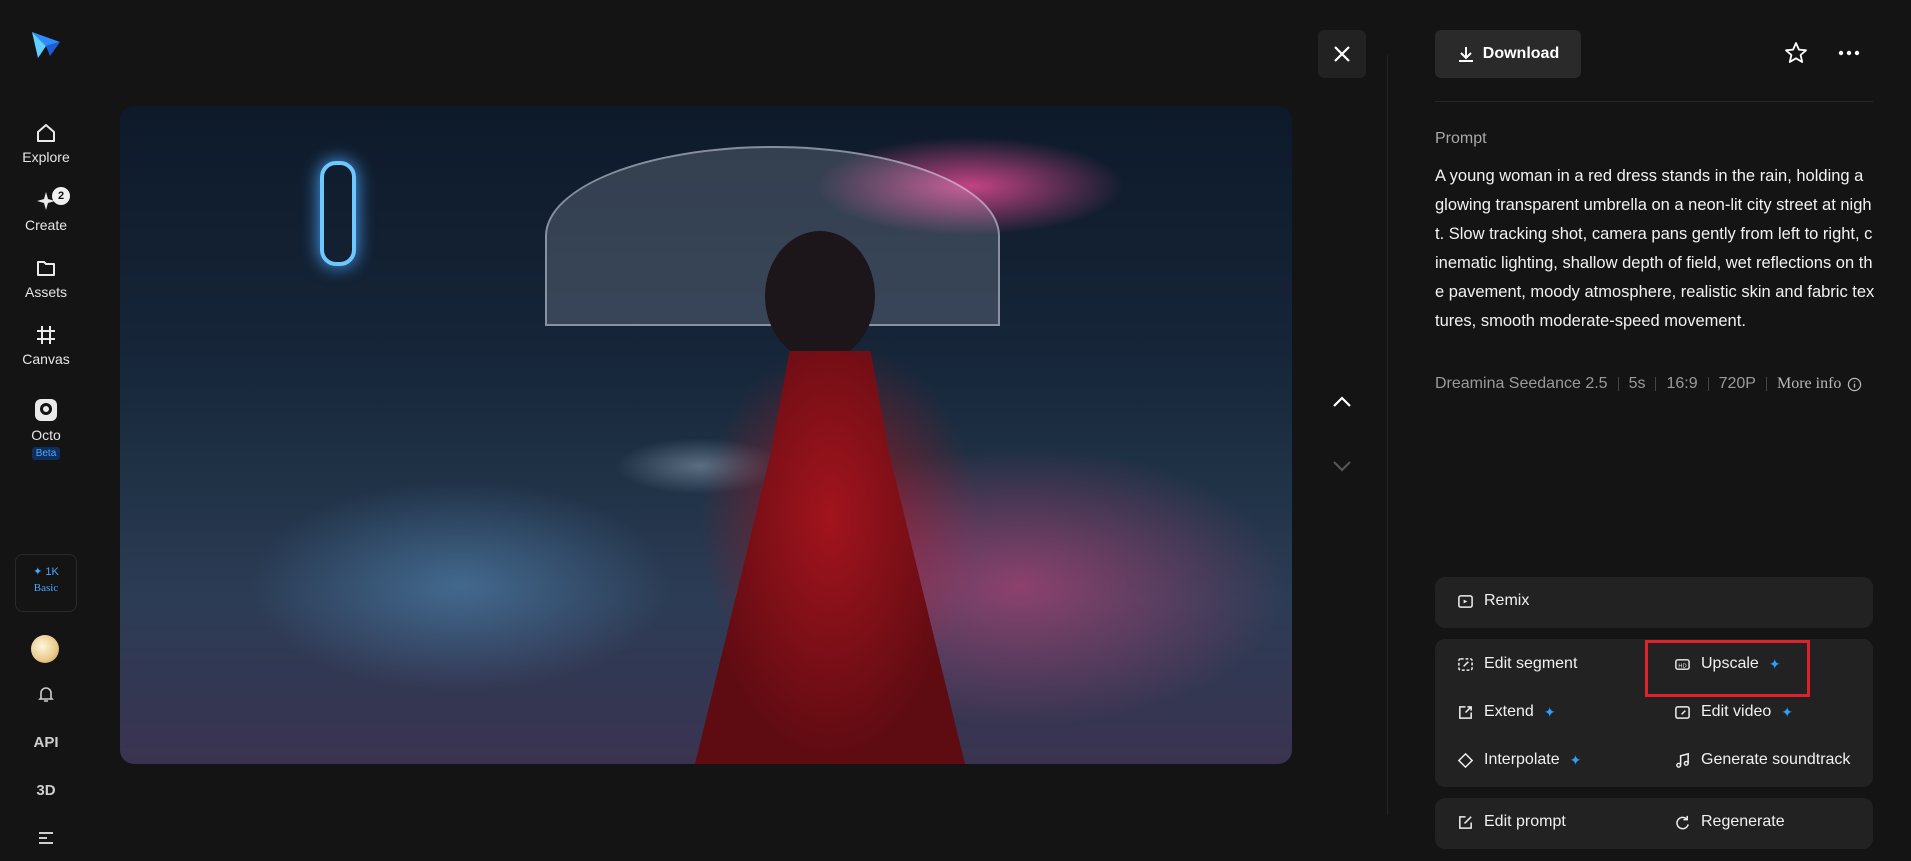 This screenshot has height=861, width=1911. Describe the element at coordinates (46, 210) in the screenshot. I see `sidebar-item-create: 2 Create` at that location.